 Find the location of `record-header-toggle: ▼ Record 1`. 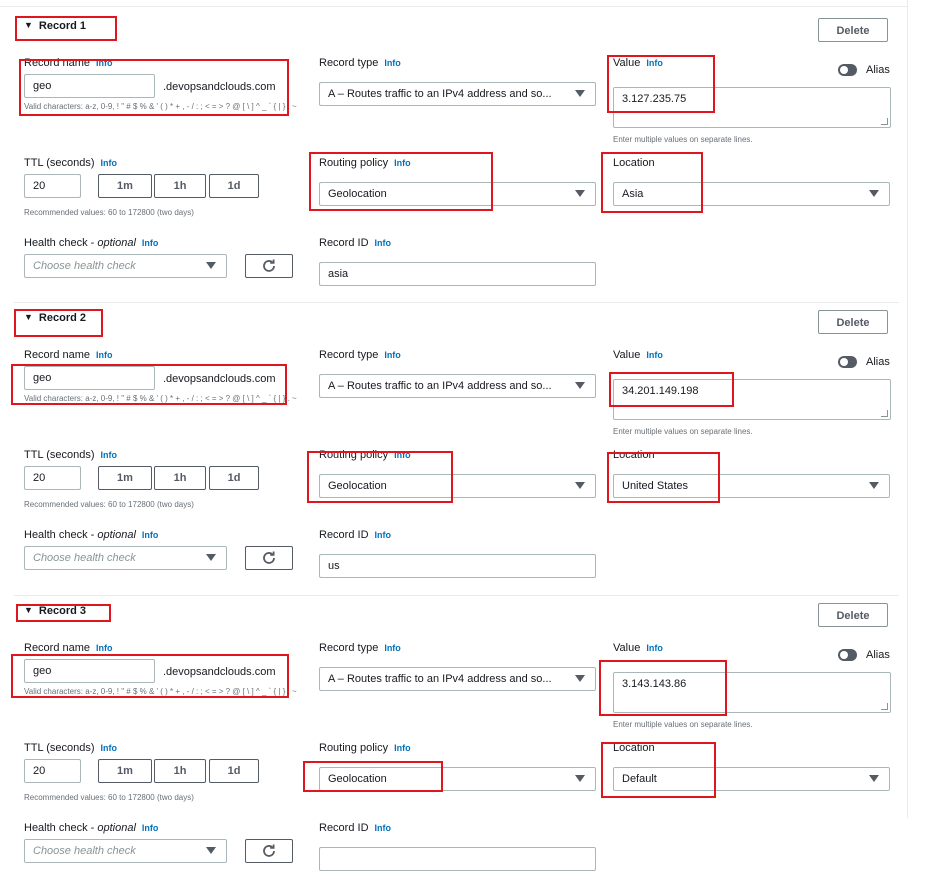

record-header-toggle: ▼ Record 1 is located at coordinates (55, 26).